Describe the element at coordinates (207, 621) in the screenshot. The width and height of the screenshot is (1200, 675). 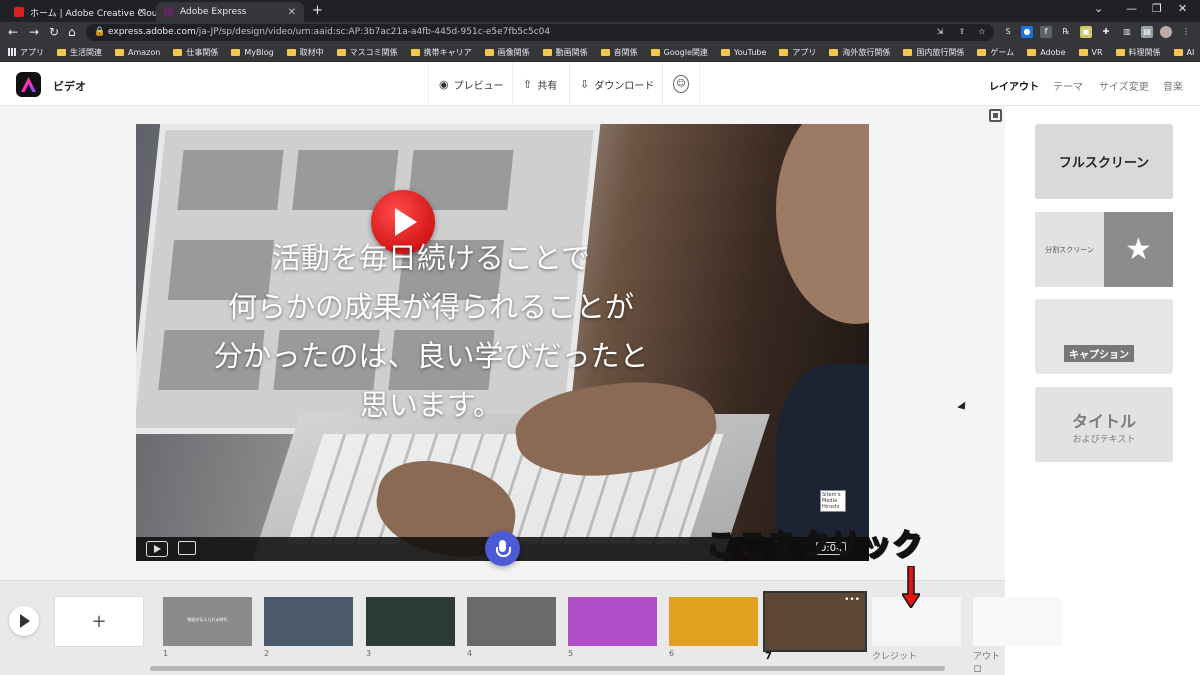
I see `scene-thumbnail: 動画が伝えられる時代` at that location.